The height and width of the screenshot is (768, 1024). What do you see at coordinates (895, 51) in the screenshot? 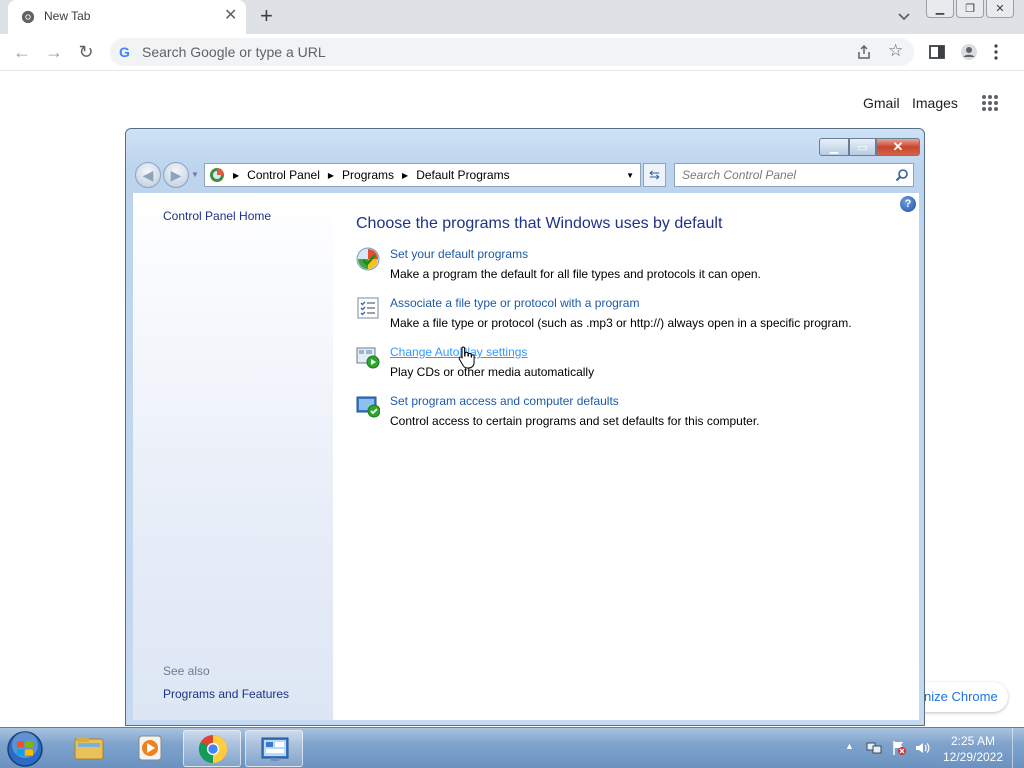
I see `star-icon: ☆` at bounding box center [895, 51].